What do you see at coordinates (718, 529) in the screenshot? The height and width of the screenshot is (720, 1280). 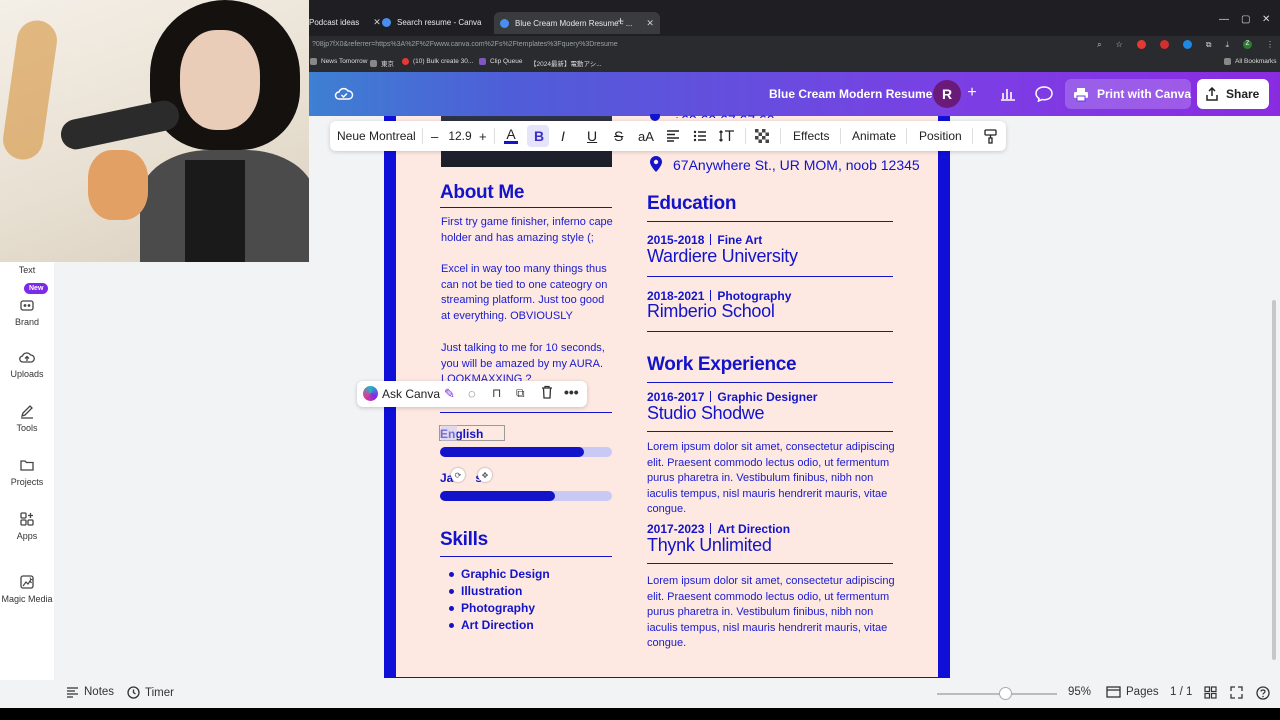 I see `work-meta: 2017-2023 Art Direction` at bounding box center [718, 529].